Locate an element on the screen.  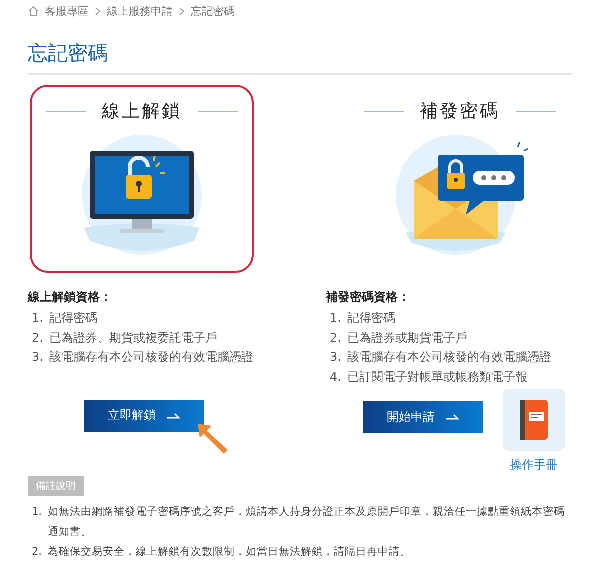
qualification-title: 補發密碼資格： is located at coordinates (367, 297).